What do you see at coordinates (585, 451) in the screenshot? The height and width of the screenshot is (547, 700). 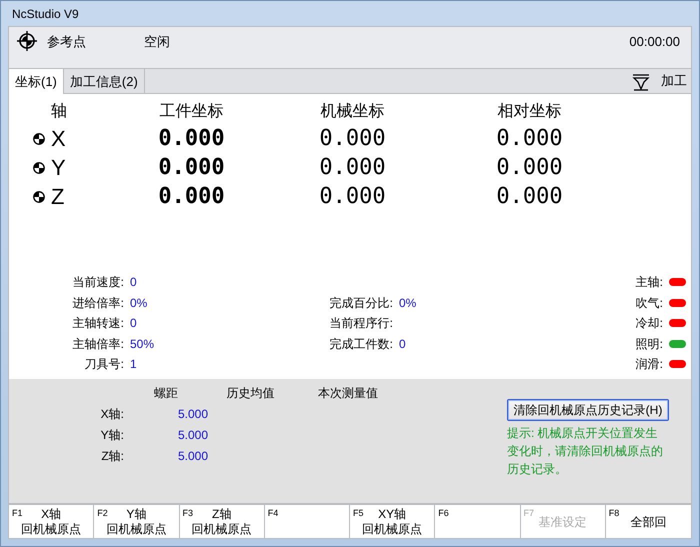 I see `hint-text: 提示: 机械原点开关位置发生变化时，请清除回机械原点的历史记录。` at bounding box center [585, 451].